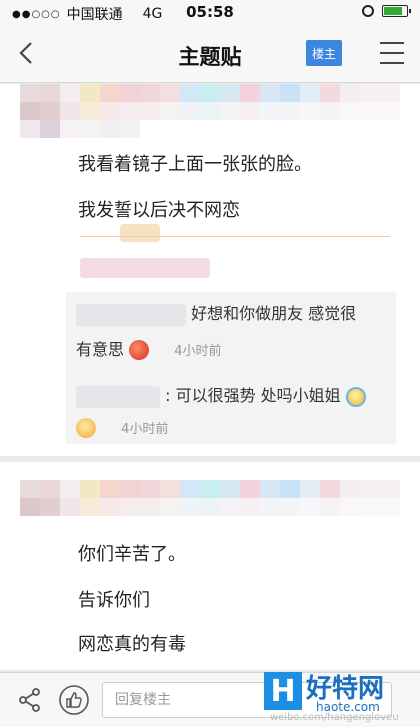 This screenshot has width=420, height=727. I want to click on nav-bar: 主题贴 楼主, so click(210, 54).